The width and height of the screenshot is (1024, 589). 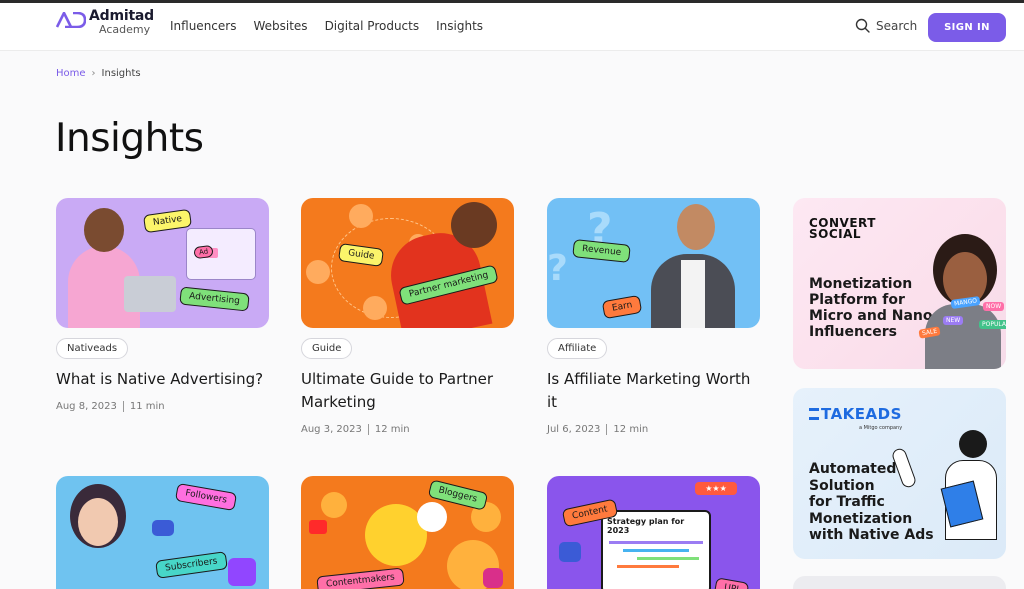 I want to click on instagram-icon, so click(x=493, y=578).